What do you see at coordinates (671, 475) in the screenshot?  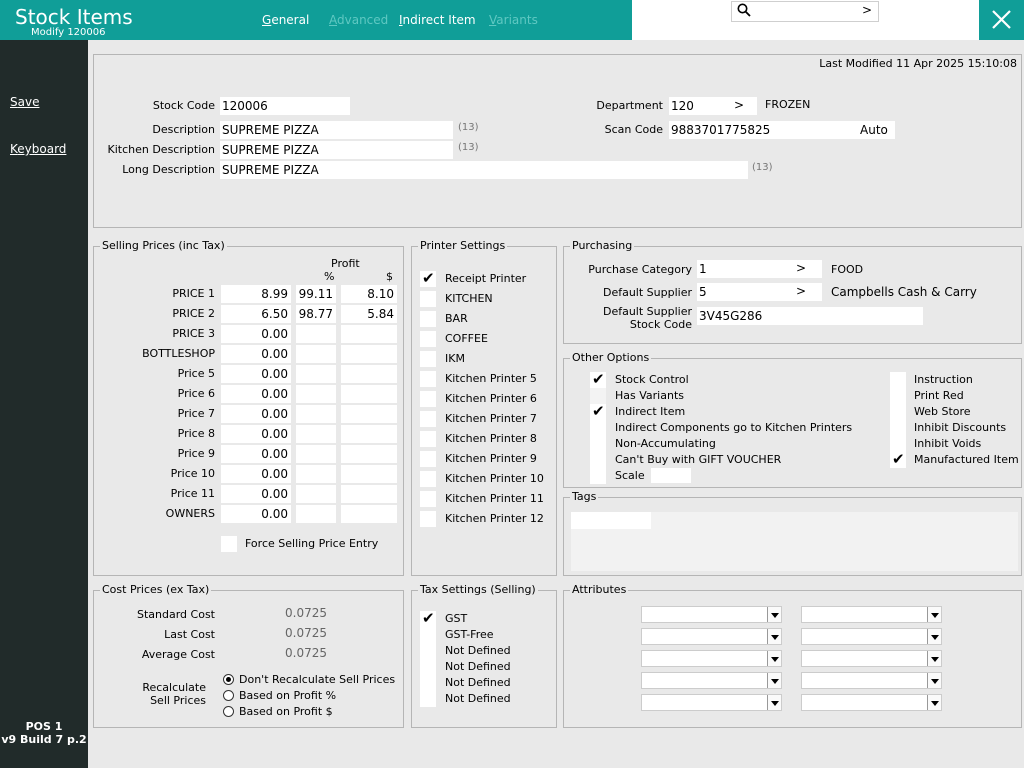 I see `scale-field` at bounding box center [671, 475].